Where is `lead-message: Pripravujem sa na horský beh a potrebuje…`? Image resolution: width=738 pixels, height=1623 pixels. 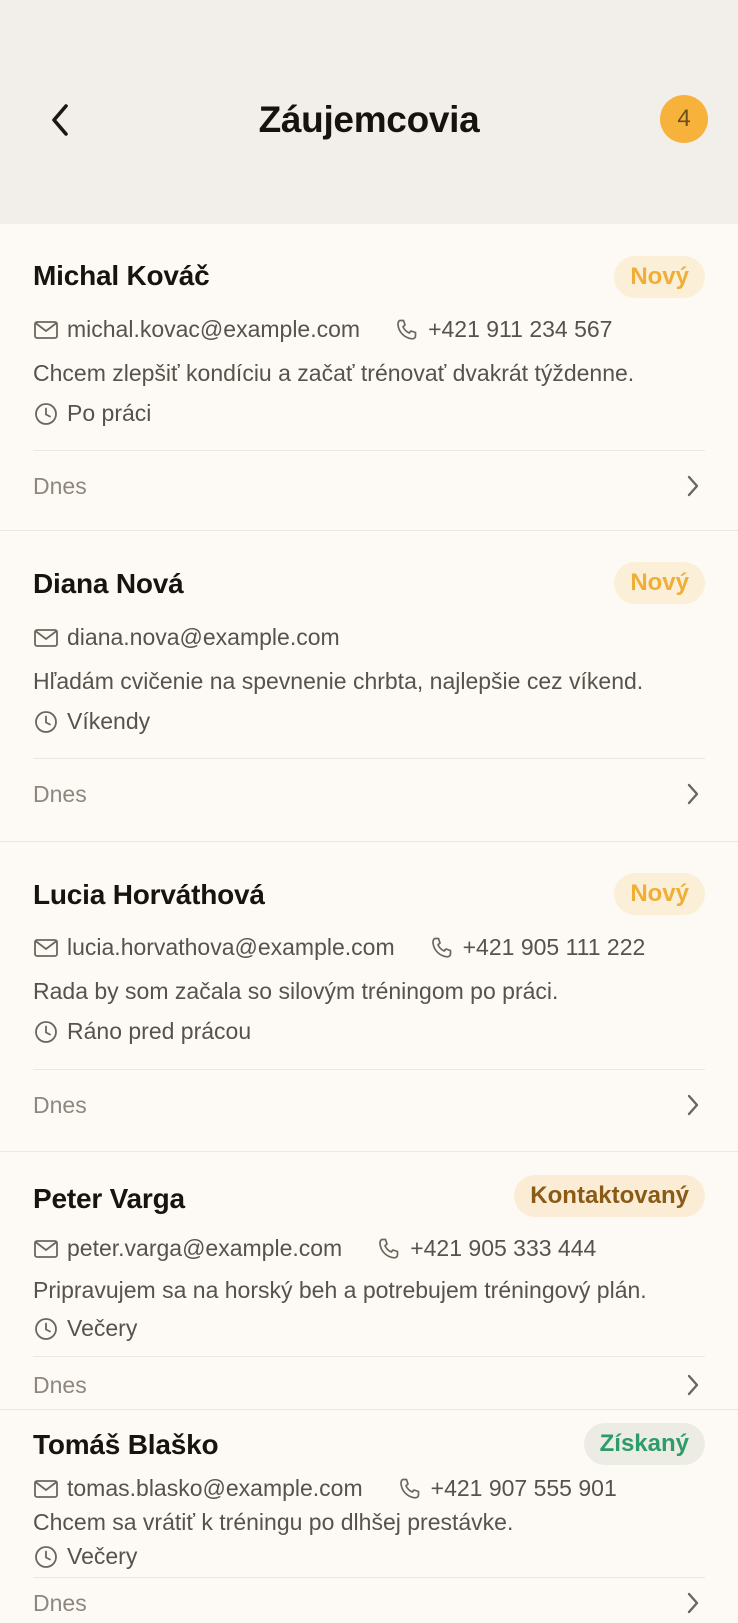 lead-message: Pripravujem sa na horský beh a potrebuje… is located at coordinates (340, 1290).